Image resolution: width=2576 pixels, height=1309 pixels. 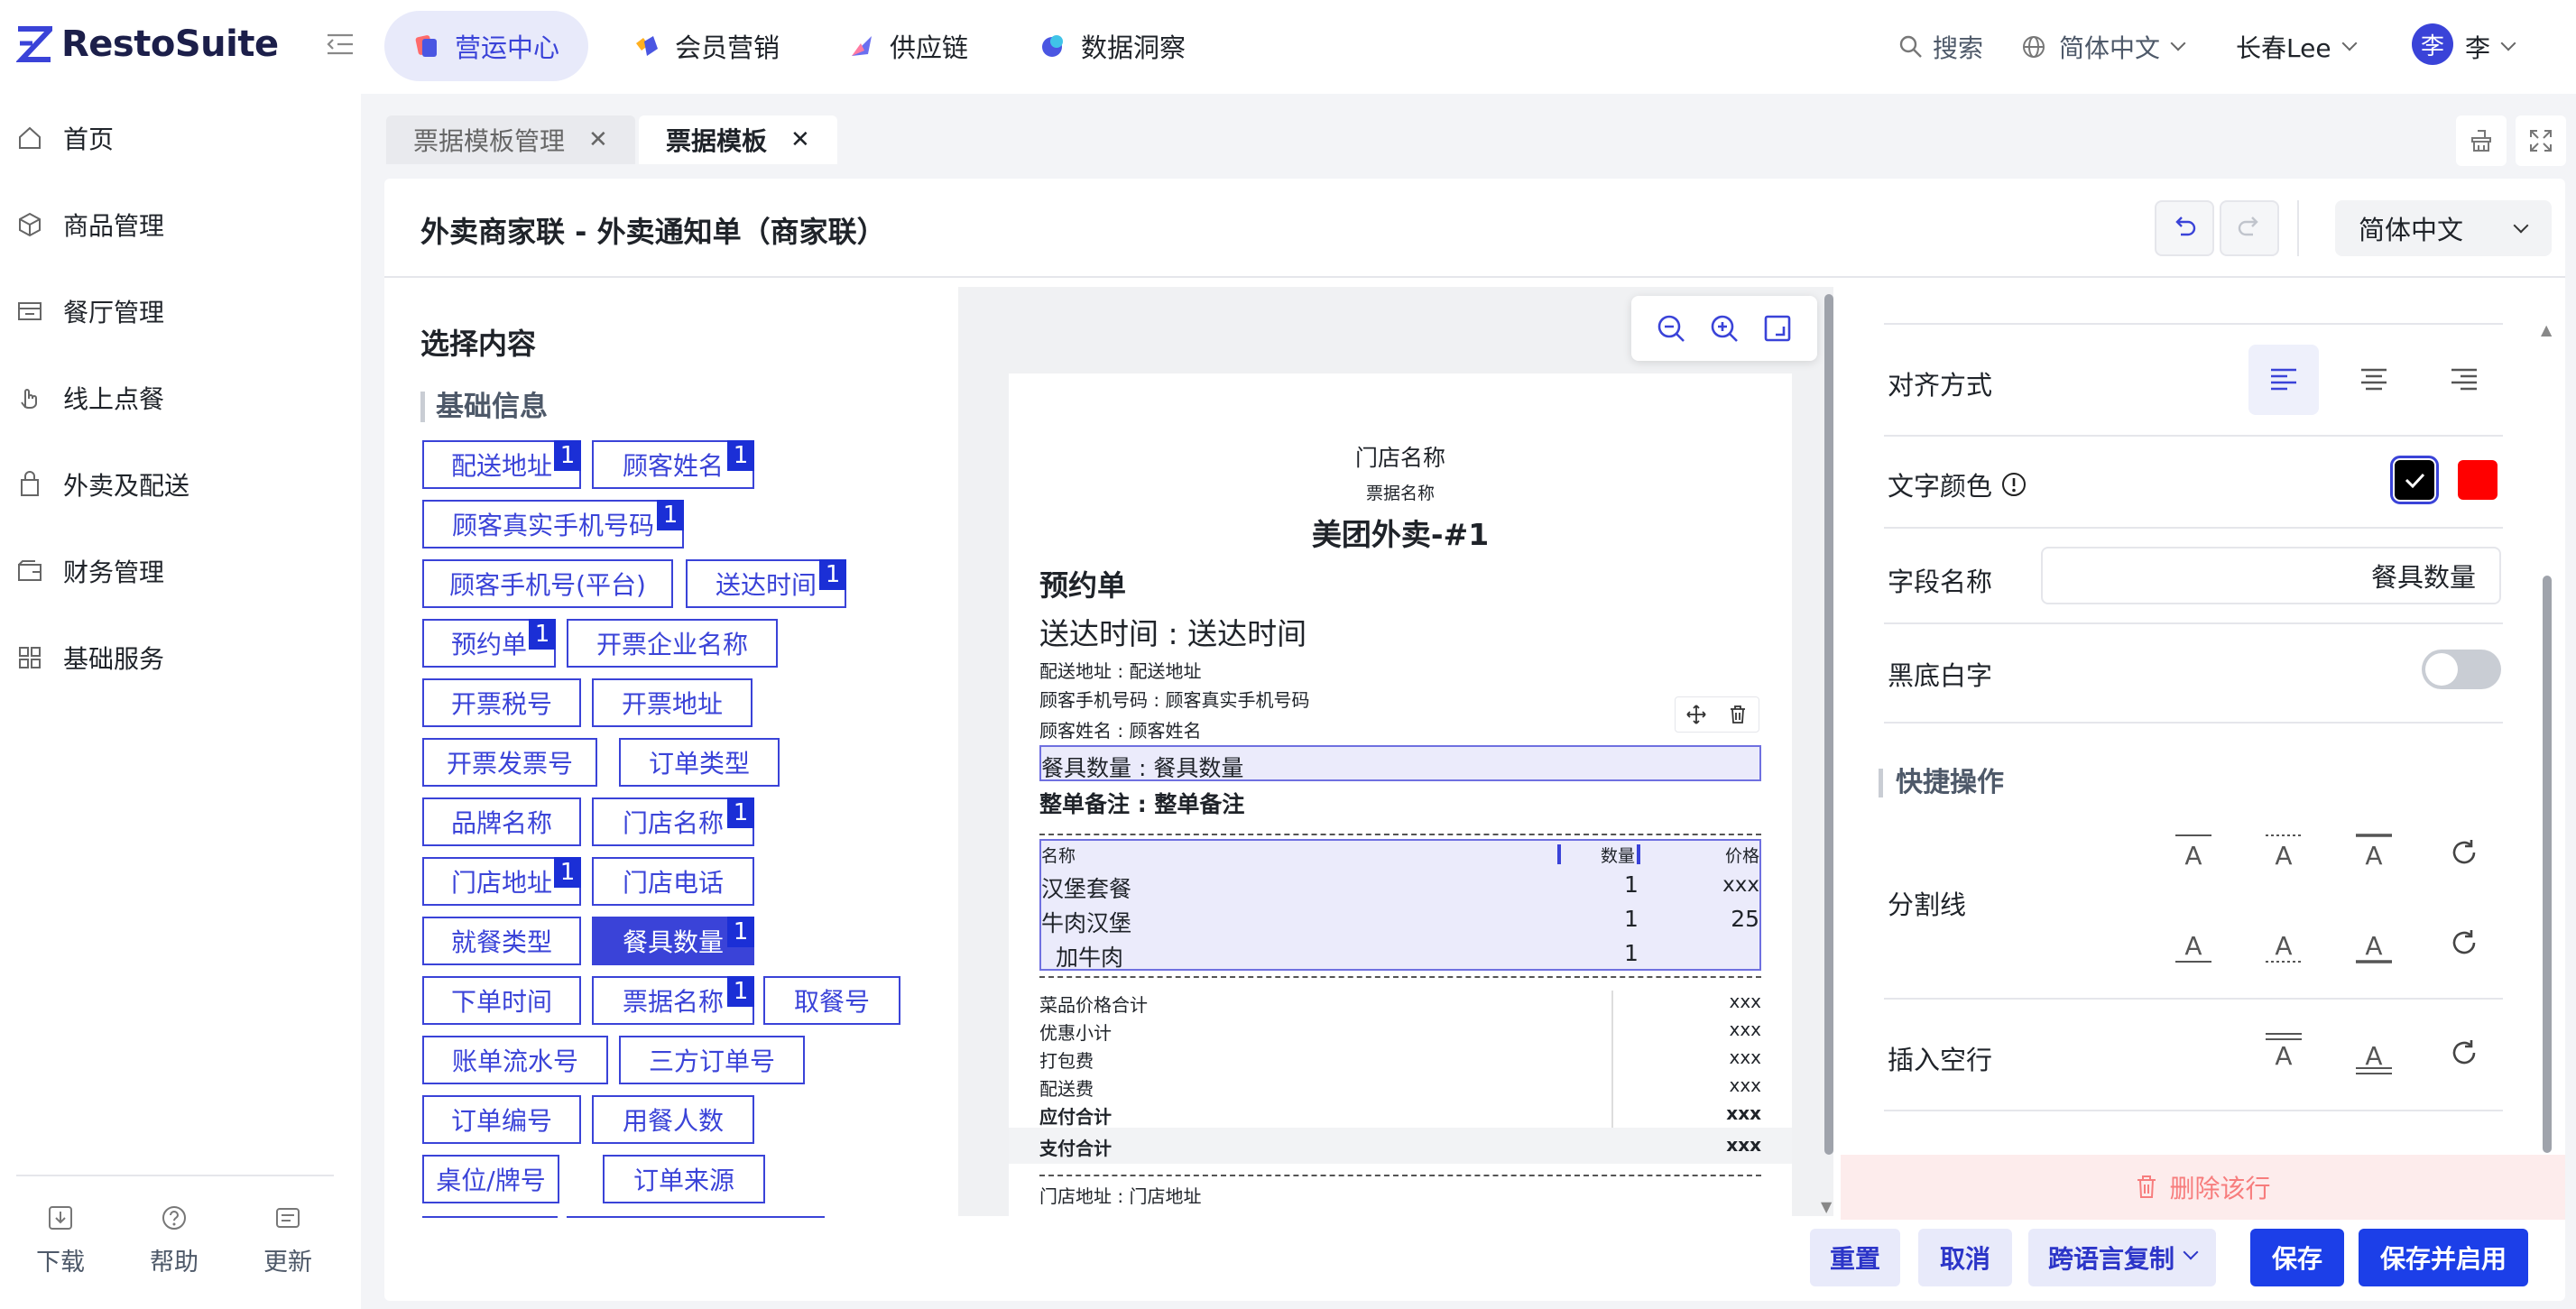 What do you see at coordinates (2546, 329) in the screenshot?
I see `scroll-up-arrow-icon: ▲` at bounding box center [2546, 329].